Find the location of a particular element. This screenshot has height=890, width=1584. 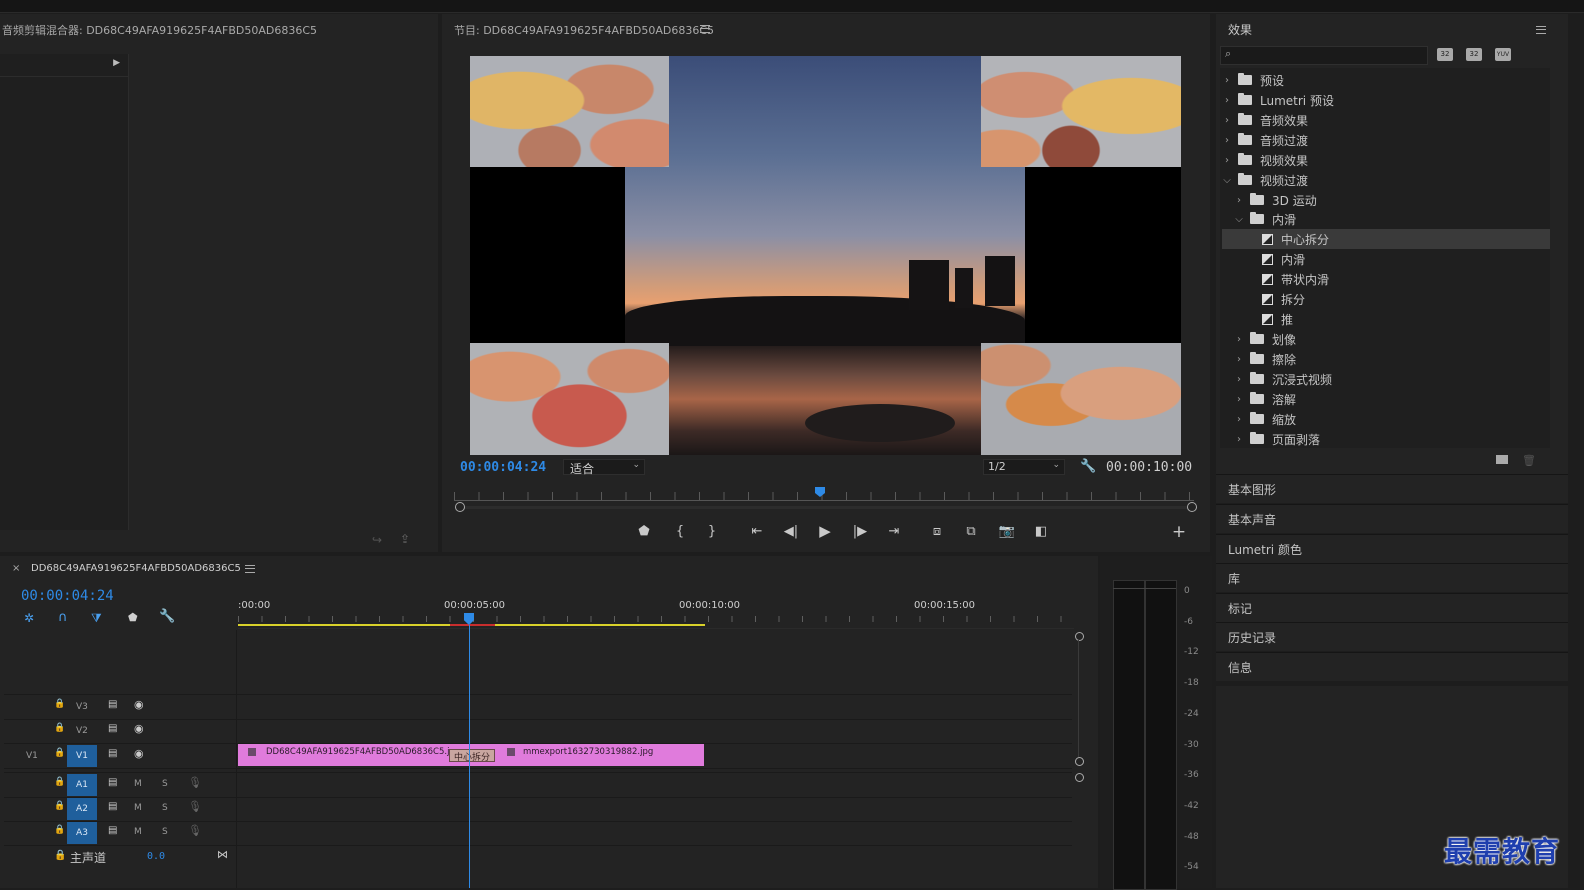

program-current-time: 00:00:04:24 is located at coordinates (503, 467).